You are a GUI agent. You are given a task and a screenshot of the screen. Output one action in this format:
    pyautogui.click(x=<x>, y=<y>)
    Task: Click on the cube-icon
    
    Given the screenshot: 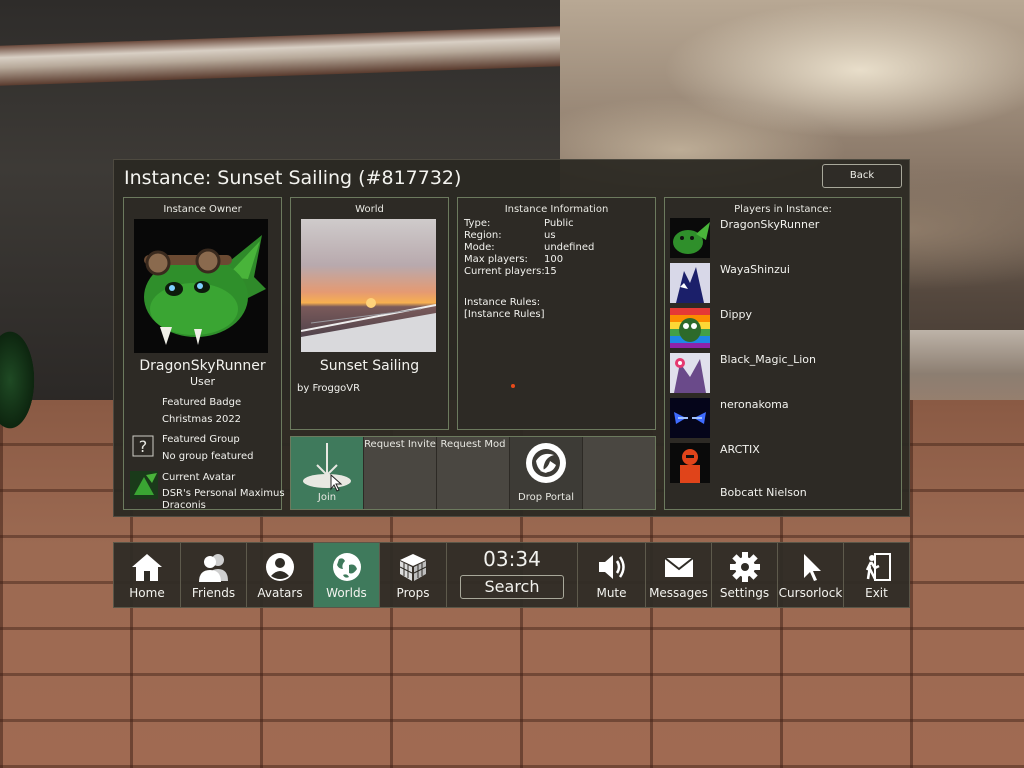 What is the action you would take?
    pyautogui.click(x=413, y=567)
    